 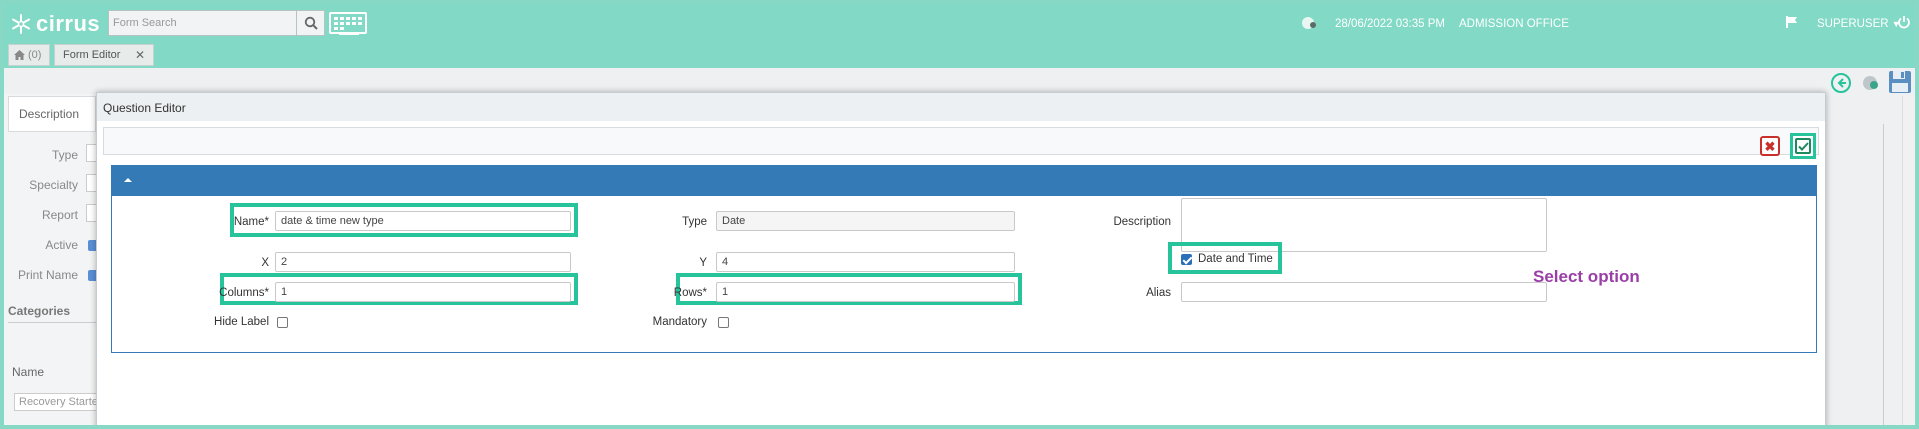 I want to click on tab-bar: (0) Form Editor ✕, so click(x=959, y=55).